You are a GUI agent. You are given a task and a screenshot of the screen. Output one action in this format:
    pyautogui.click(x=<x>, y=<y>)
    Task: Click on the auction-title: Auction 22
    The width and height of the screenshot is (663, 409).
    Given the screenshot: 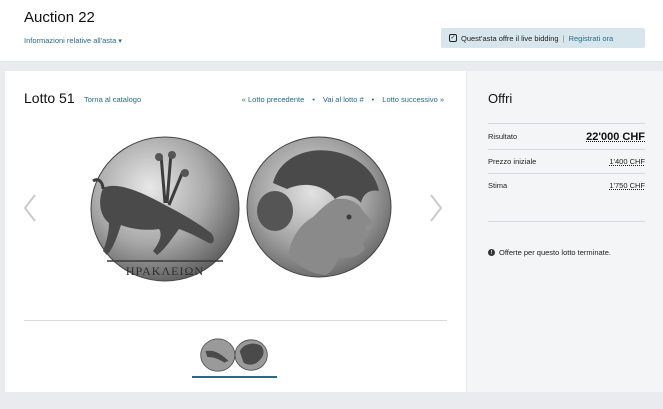 What is the action you would take?
    pyautogui.click(x=59, y=17)
    